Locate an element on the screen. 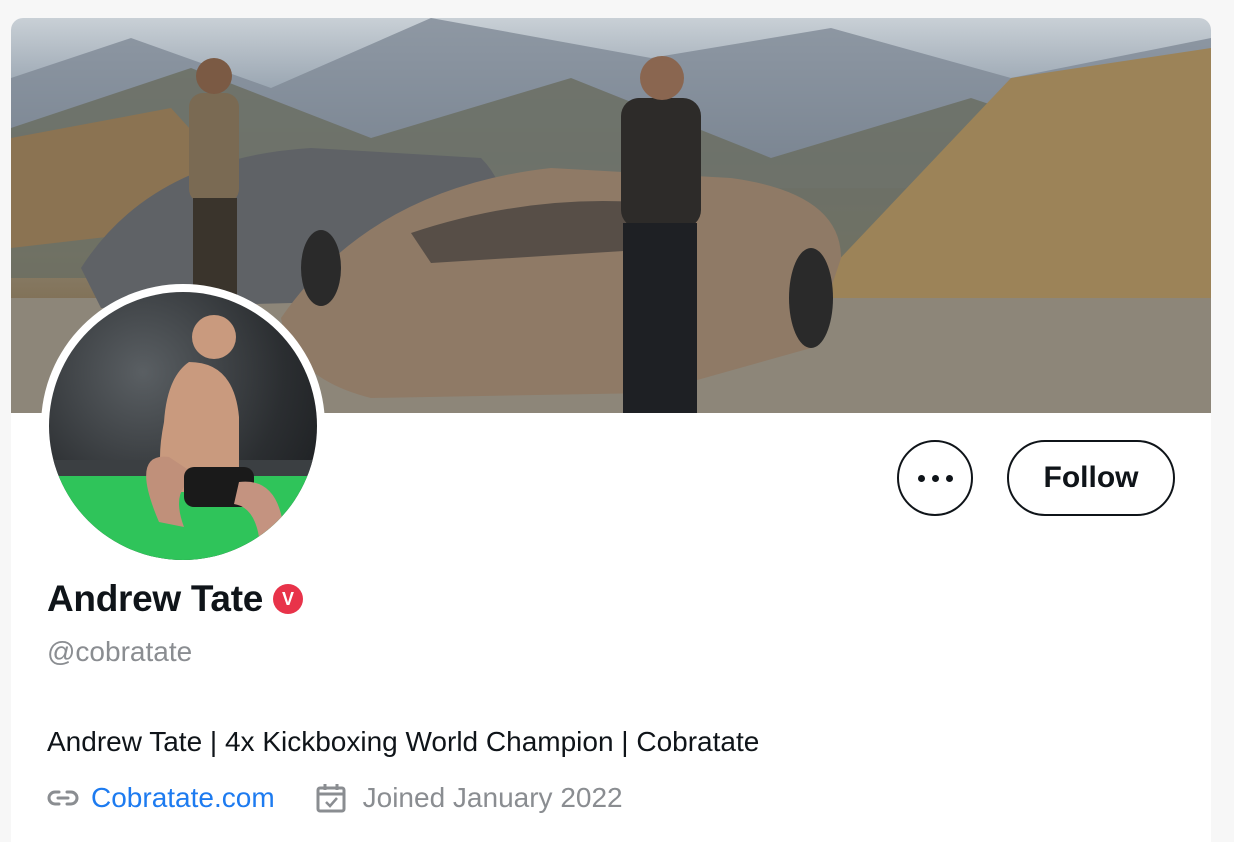  avatar-photo is located at coordinates (183, 426).